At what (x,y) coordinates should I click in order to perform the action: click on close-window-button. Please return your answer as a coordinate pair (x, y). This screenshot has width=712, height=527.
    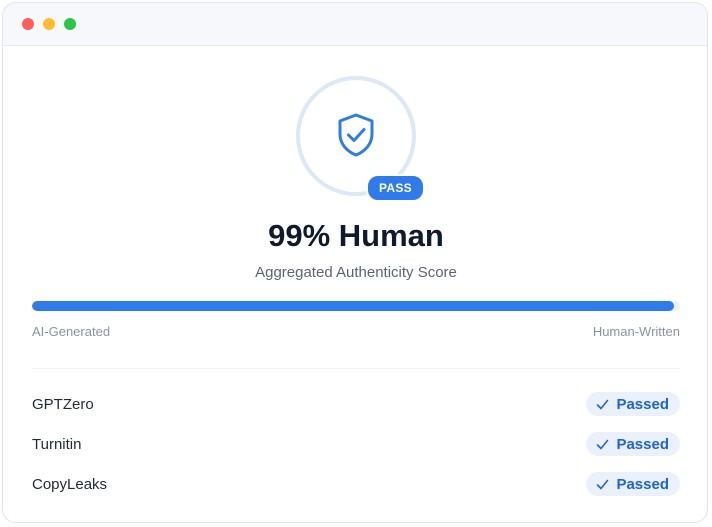
    Looking at the image, I should click on (28, 24).